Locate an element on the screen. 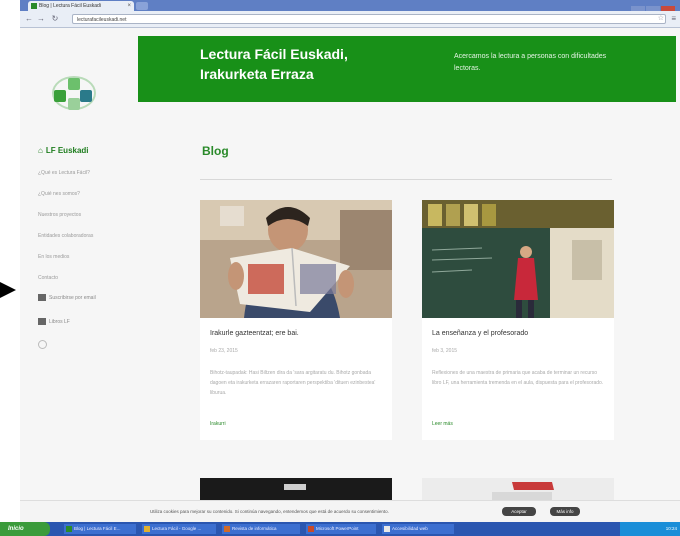  book-icon is located at coordinates (42, 322).